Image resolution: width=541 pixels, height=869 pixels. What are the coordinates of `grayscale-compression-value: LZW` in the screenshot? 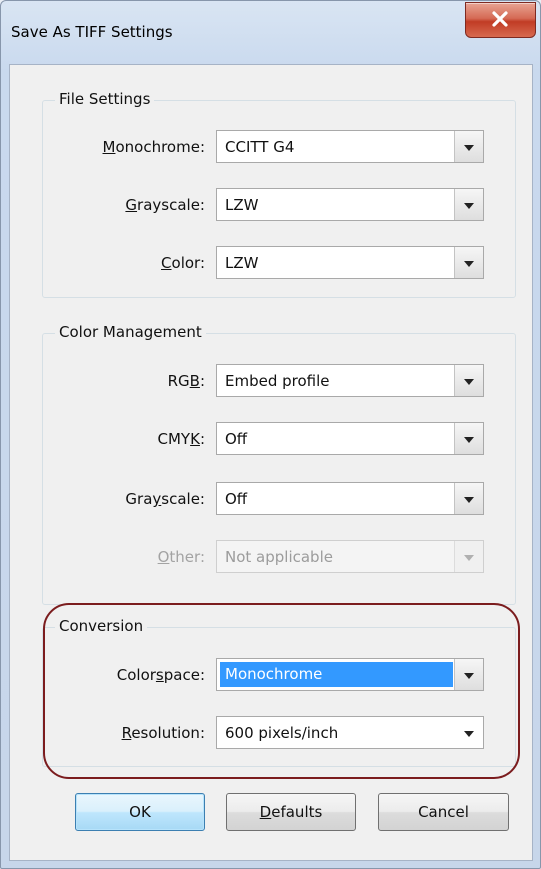 It's located at (242, 205).